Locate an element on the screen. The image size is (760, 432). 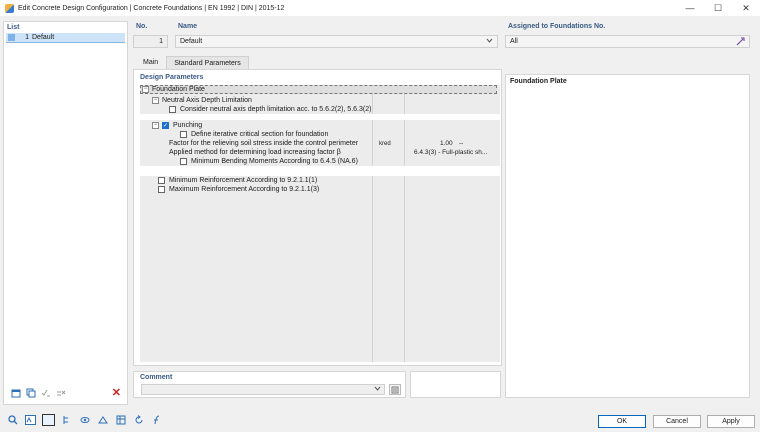
app-icon is located at coordinates (9, 8).